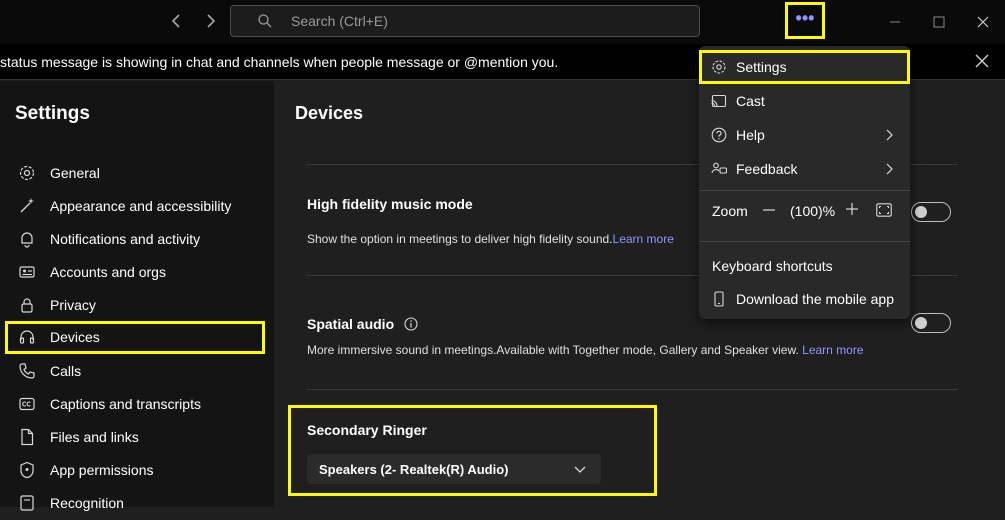 This screenshot has height=520, width=1005. What do you see at coordinates (108, 272) in the screenshot?
I see `sidebar-item-label: Accounts and orgs` at bounding box center [108, 272].